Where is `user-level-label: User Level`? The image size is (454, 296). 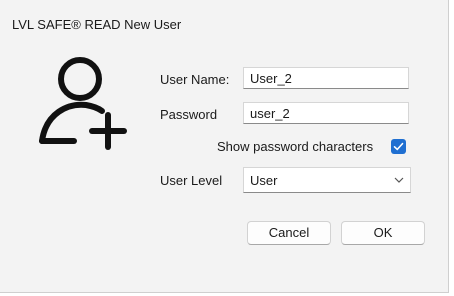
user-level-label: User Level is located at coordinates (191, 180).